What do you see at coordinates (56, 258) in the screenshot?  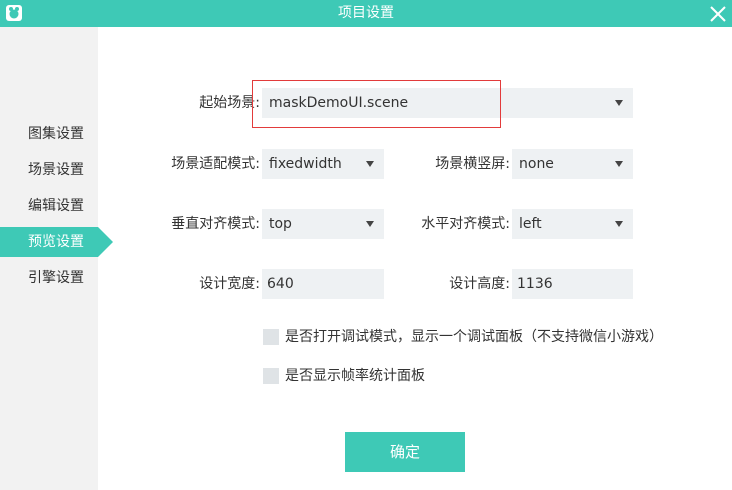 I see `settings-sidebar: 图集设置 场景设置 编辑设置 预览设置 引擎设置` at bounding box center [56, 258].